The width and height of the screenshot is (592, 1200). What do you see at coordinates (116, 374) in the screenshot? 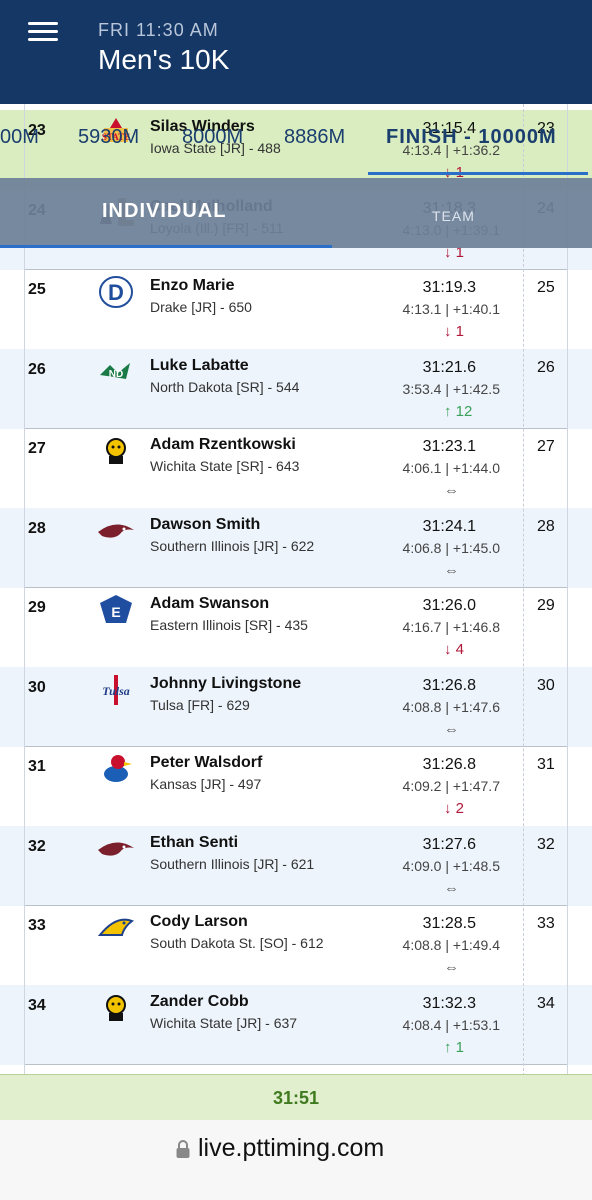
I see `svg-text: ND` at bounding box center [116, 374].